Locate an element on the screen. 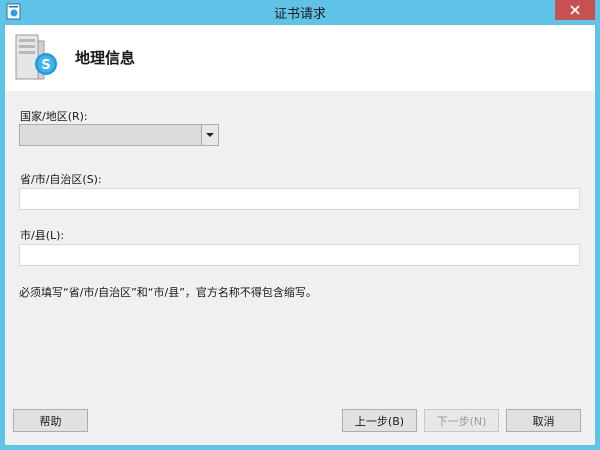 This screenshot has width=600, height=450. server-skype-icon: S is located at coordinates (36, 57).